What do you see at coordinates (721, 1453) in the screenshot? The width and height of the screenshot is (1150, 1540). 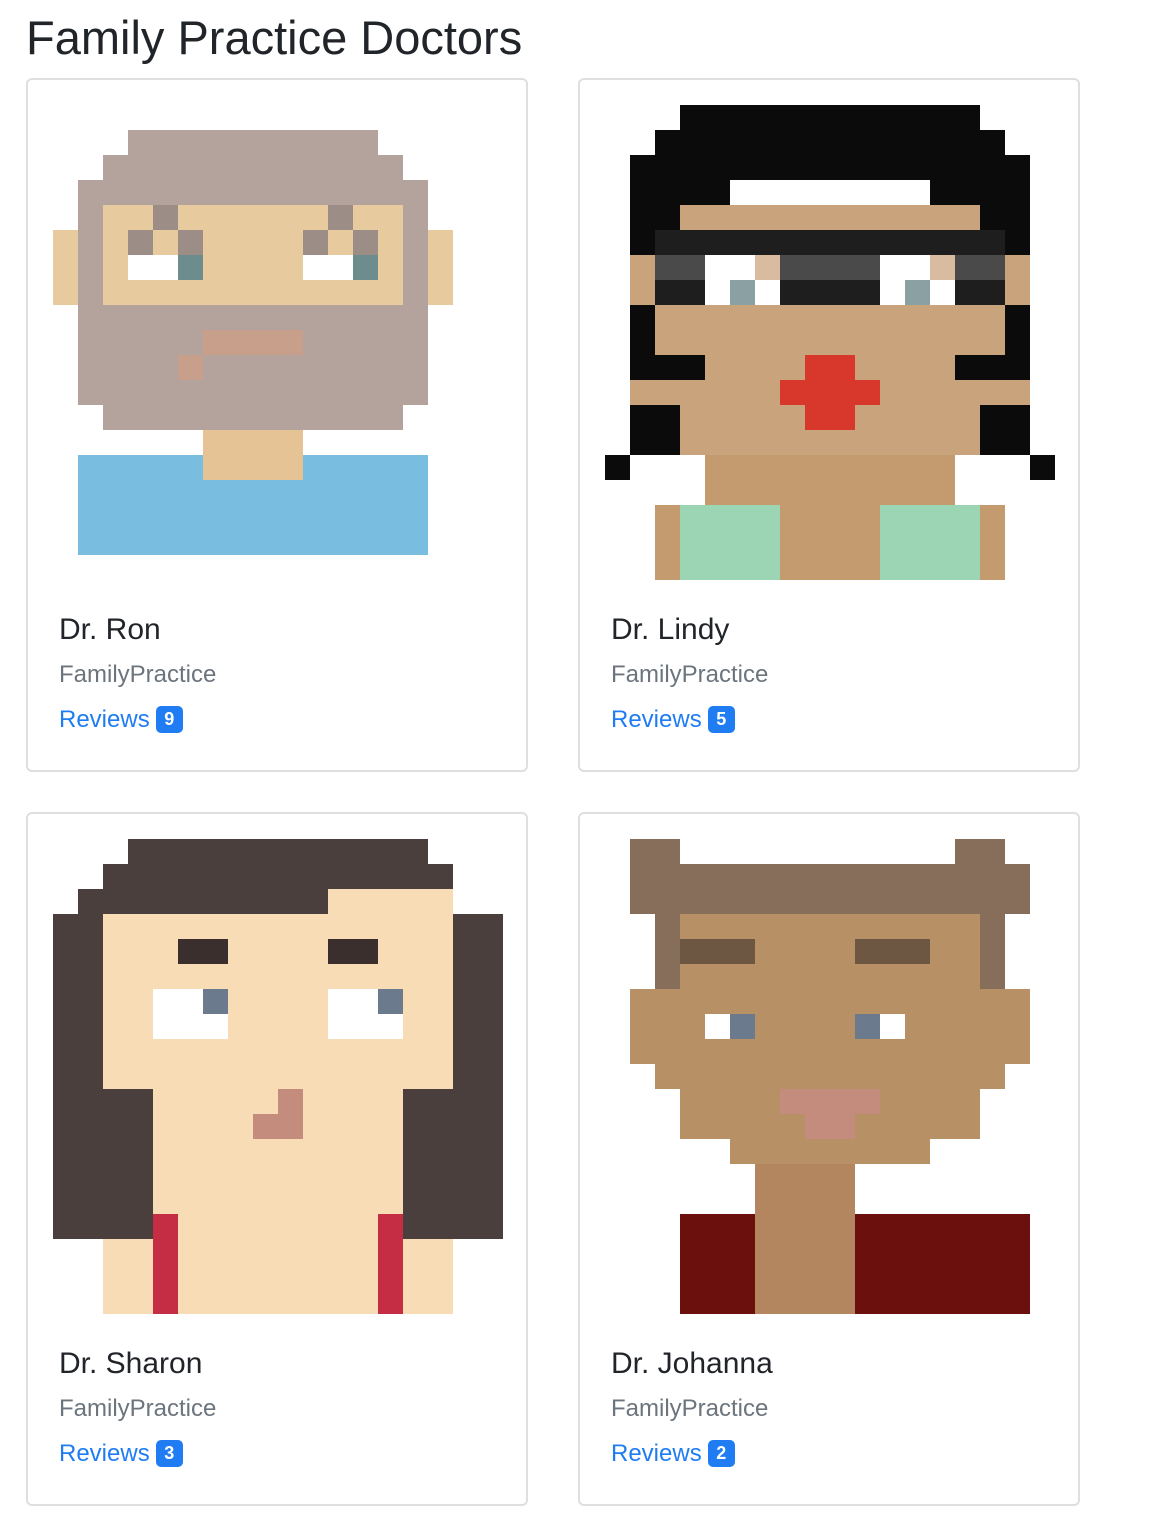 I see `review-count-badge: 2` at bounding box center [721, 1453].